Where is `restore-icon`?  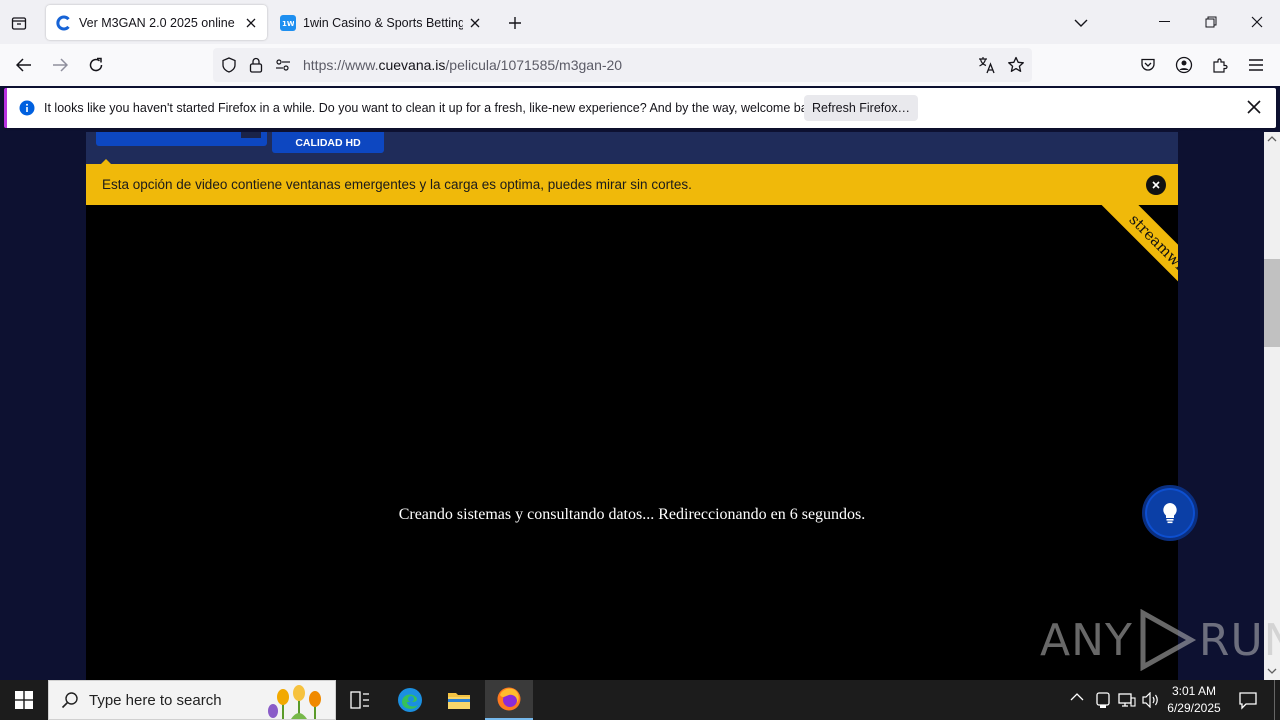
restore-icon is located at coordinates (1211, 22).